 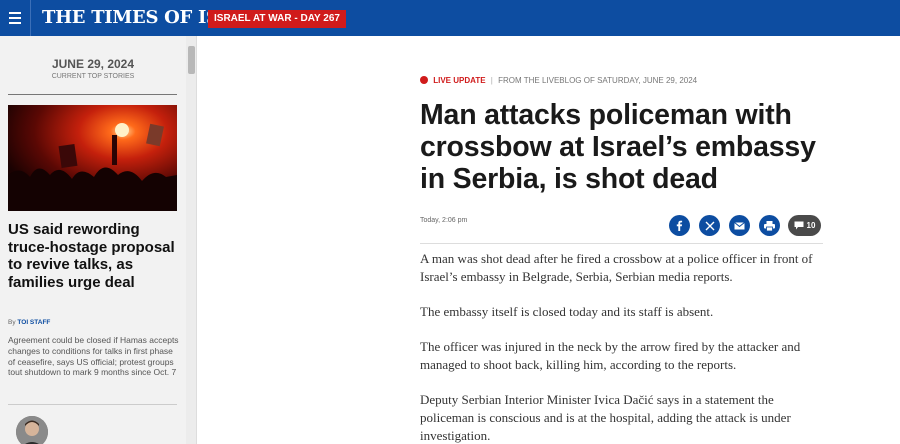 I want to click on avatar, so click(x=32, y=430).